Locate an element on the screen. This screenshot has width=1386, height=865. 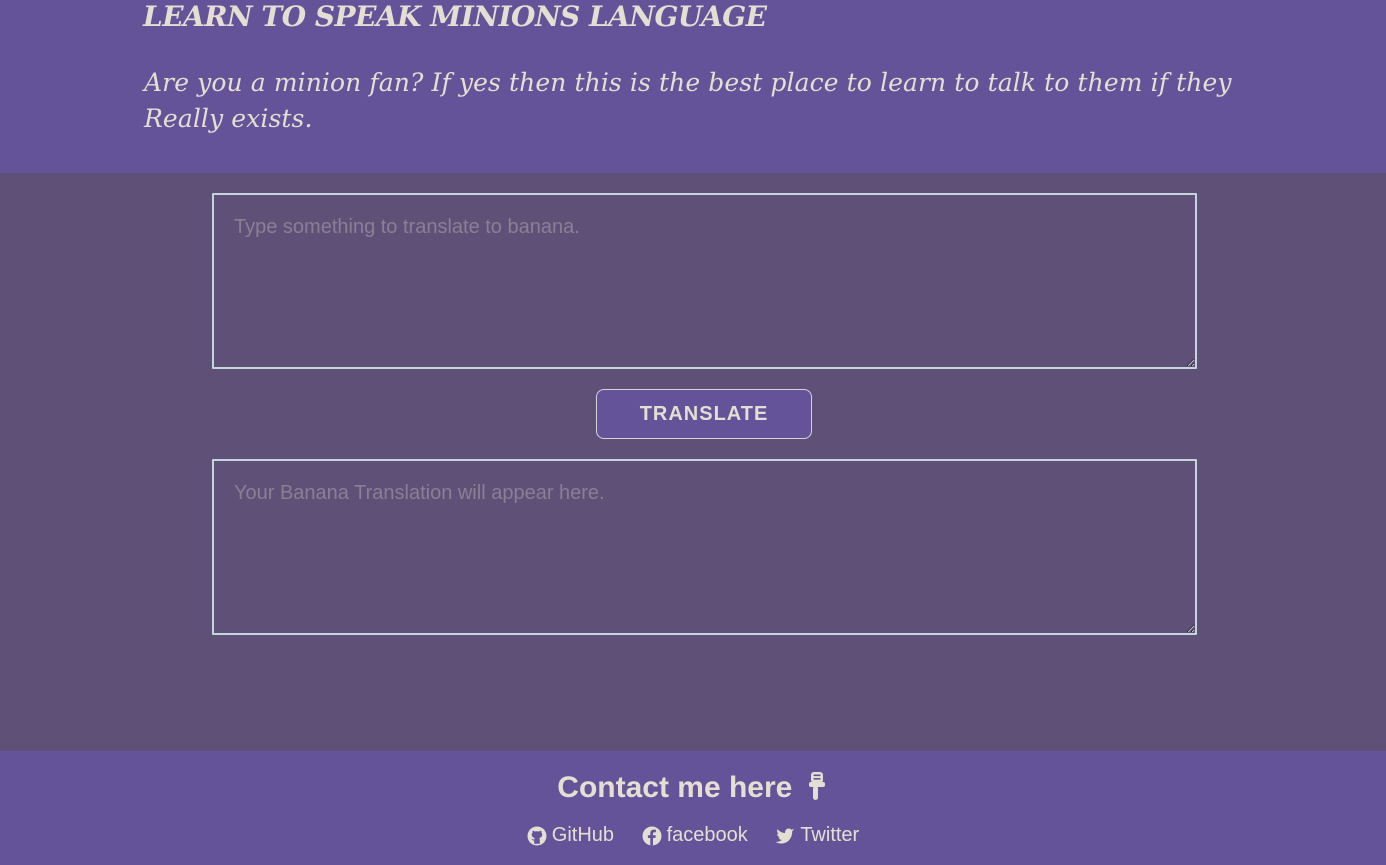
twitter-link: Twitter is located at coordinates (817, 835).